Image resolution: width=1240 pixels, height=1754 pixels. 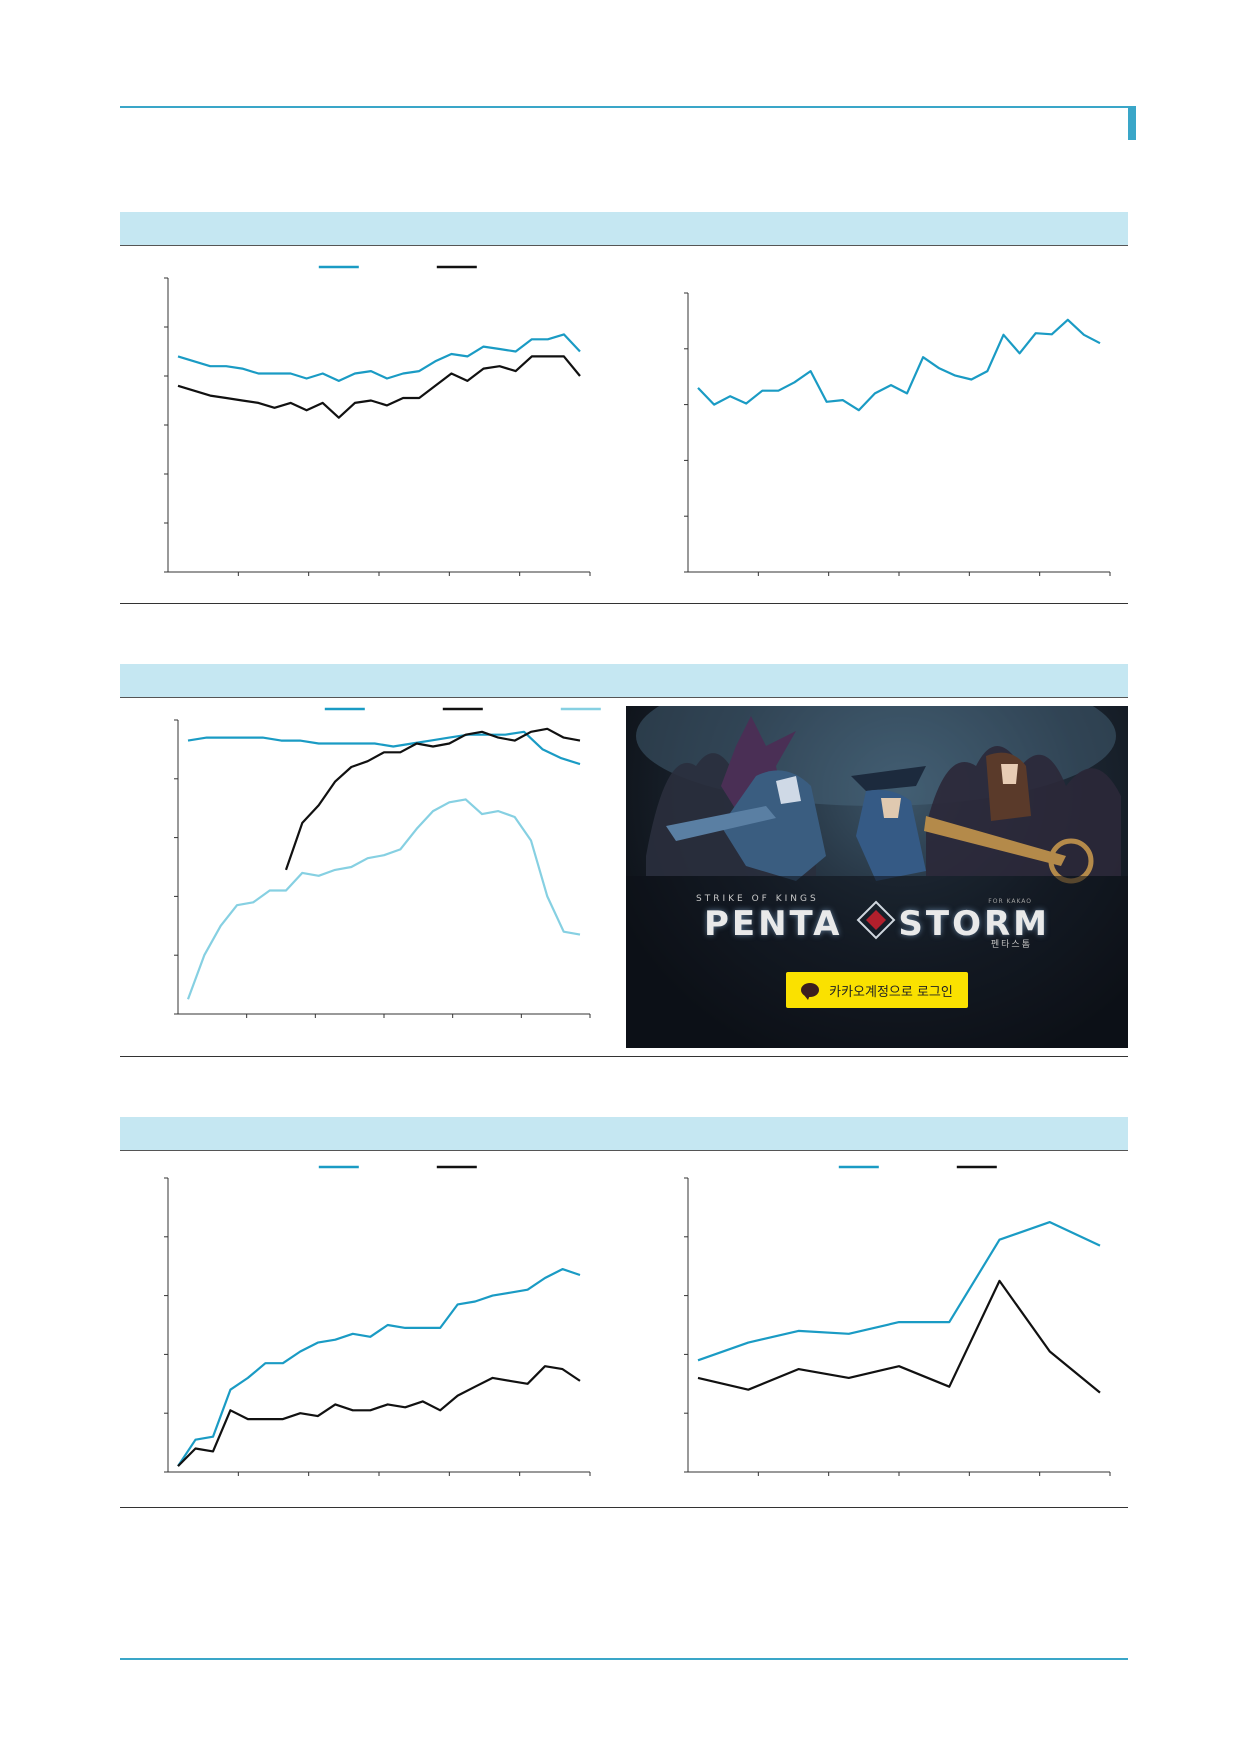 I want to click on figure-3-right-line-chart, so click(x=897, y=1320).